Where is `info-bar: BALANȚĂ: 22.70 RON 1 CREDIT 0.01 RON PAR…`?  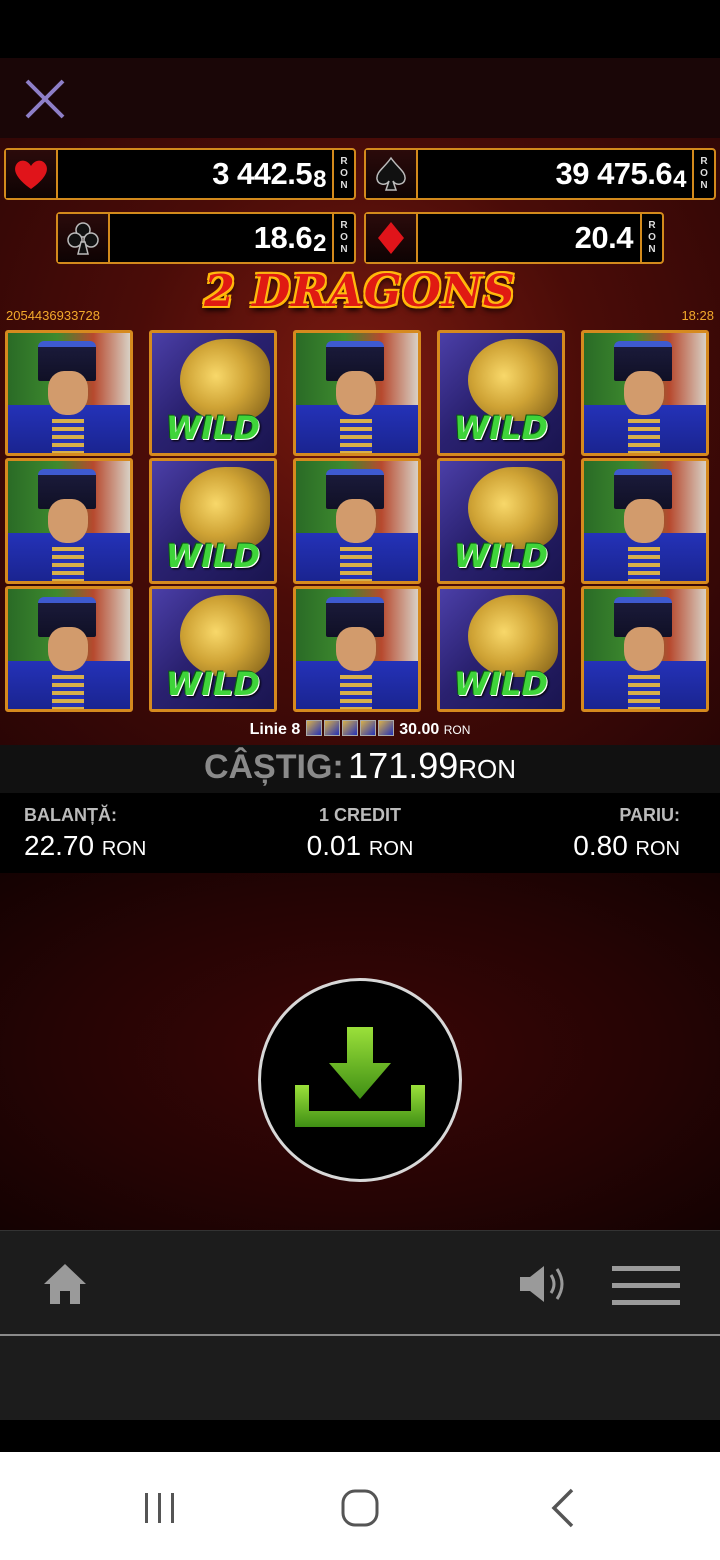
info-bar: BALANȚĂ: 22.70 RON 1 CREDIT 0.01 RON PAR… is located at coordinates (360, 834).